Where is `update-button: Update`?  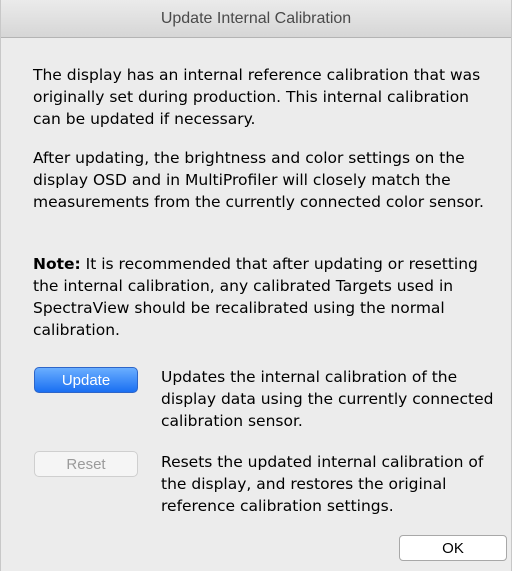 update-button: Update is located at coordinates (86, 380).